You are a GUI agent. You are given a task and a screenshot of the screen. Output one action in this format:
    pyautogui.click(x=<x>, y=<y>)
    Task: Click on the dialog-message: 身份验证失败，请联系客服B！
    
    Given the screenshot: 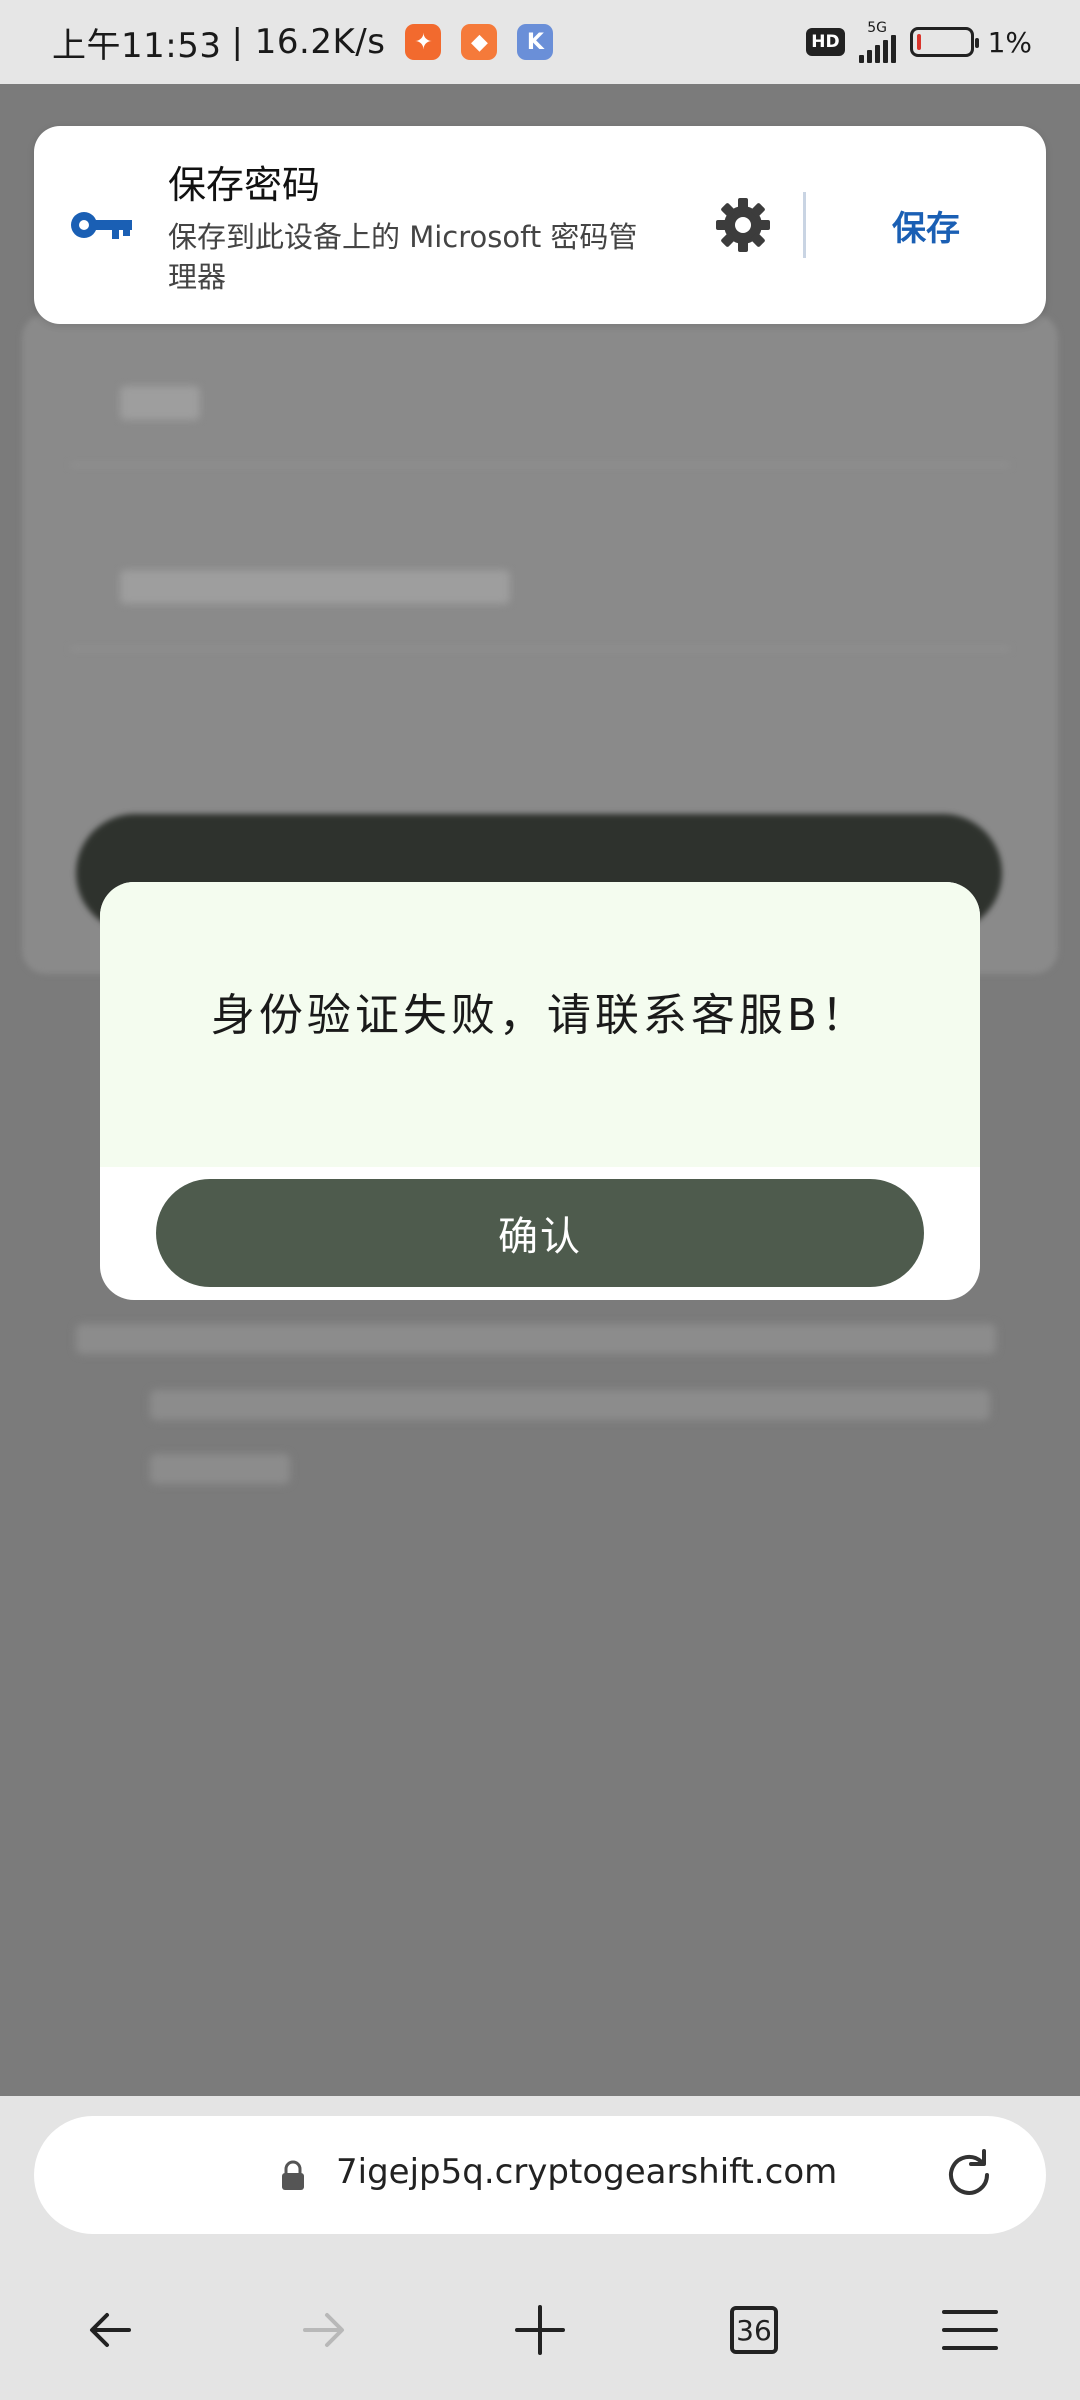 What is the action you would take?
    pyautogui.click(x=540, y=1015)
    